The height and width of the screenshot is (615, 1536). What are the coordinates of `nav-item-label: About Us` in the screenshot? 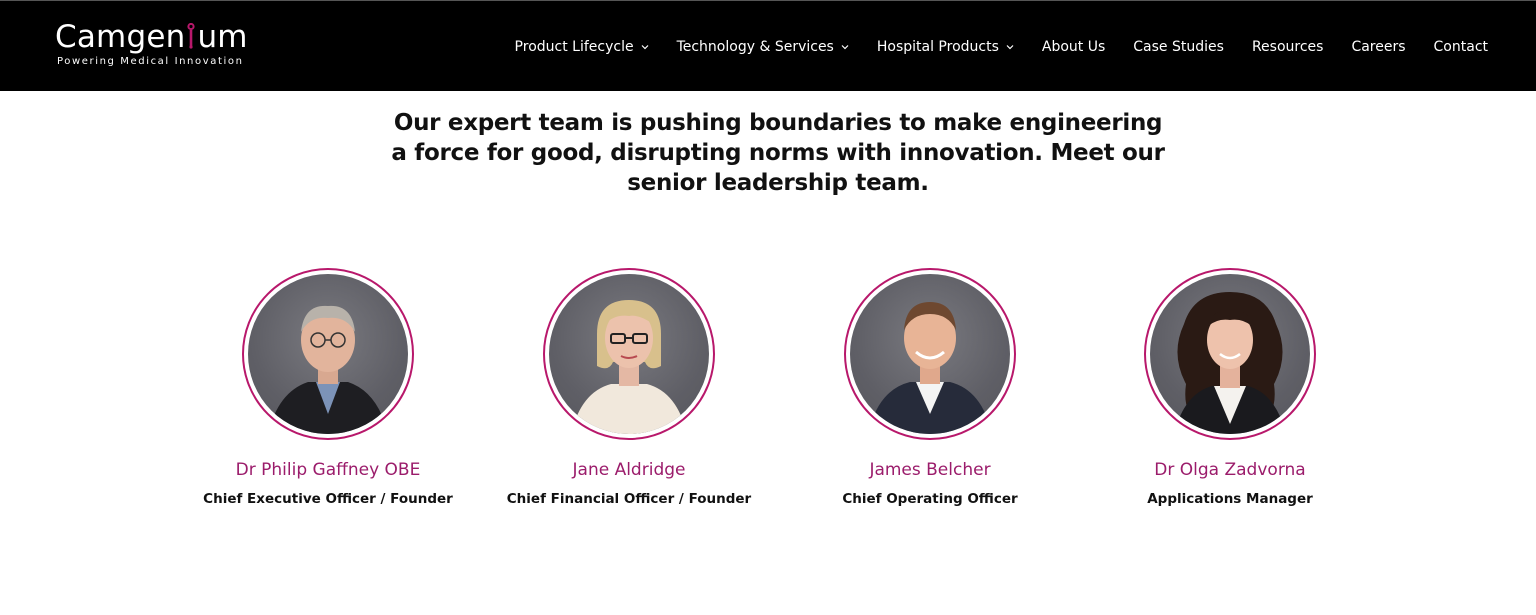 It's located at (1073, 46).